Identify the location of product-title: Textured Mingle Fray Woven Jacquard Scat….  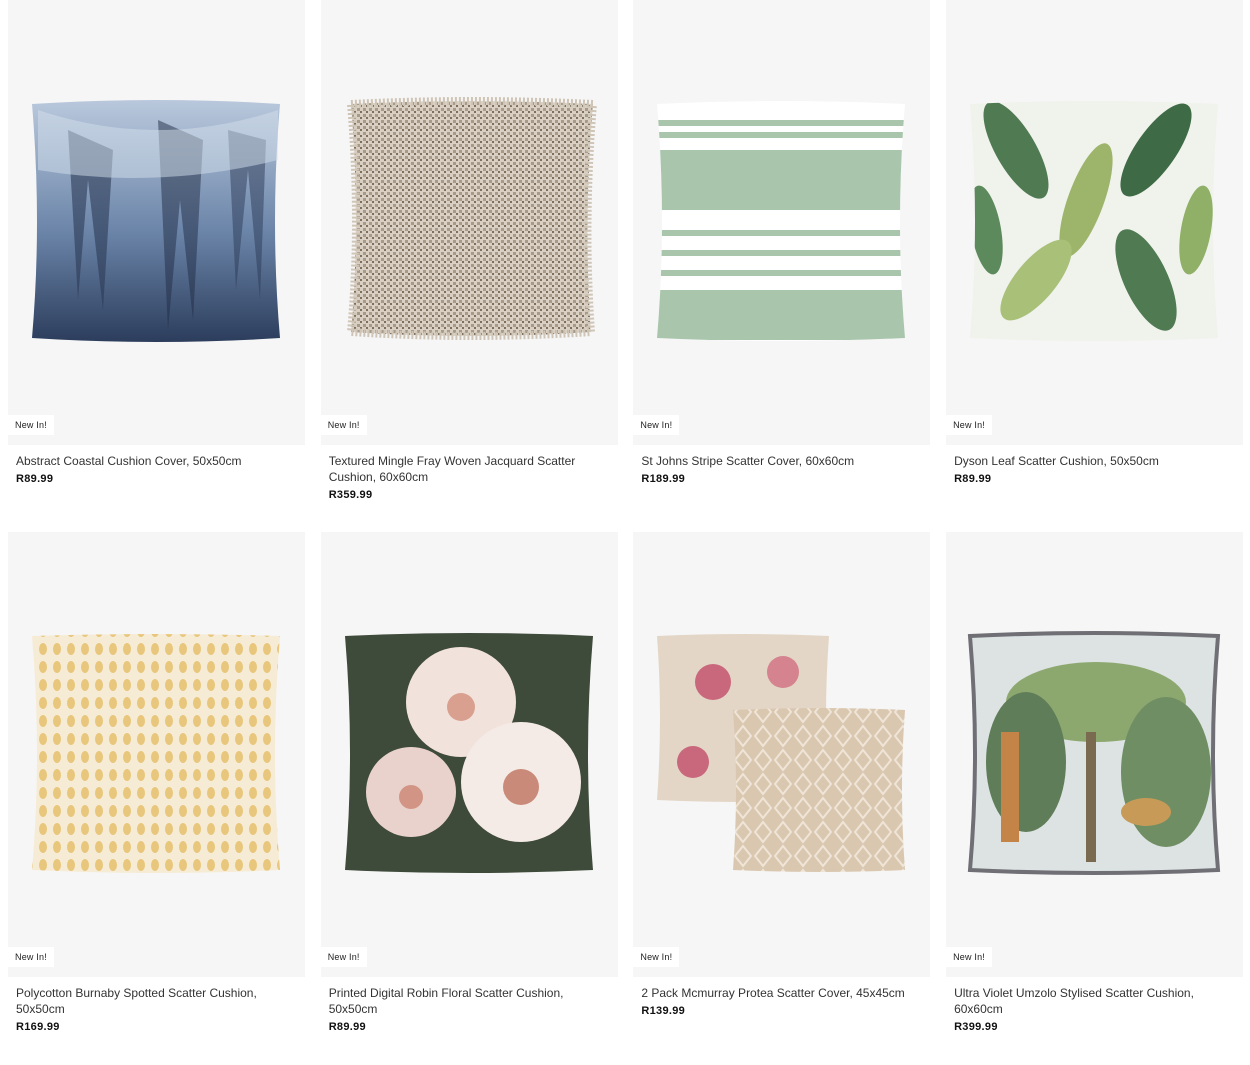
(469, 469).